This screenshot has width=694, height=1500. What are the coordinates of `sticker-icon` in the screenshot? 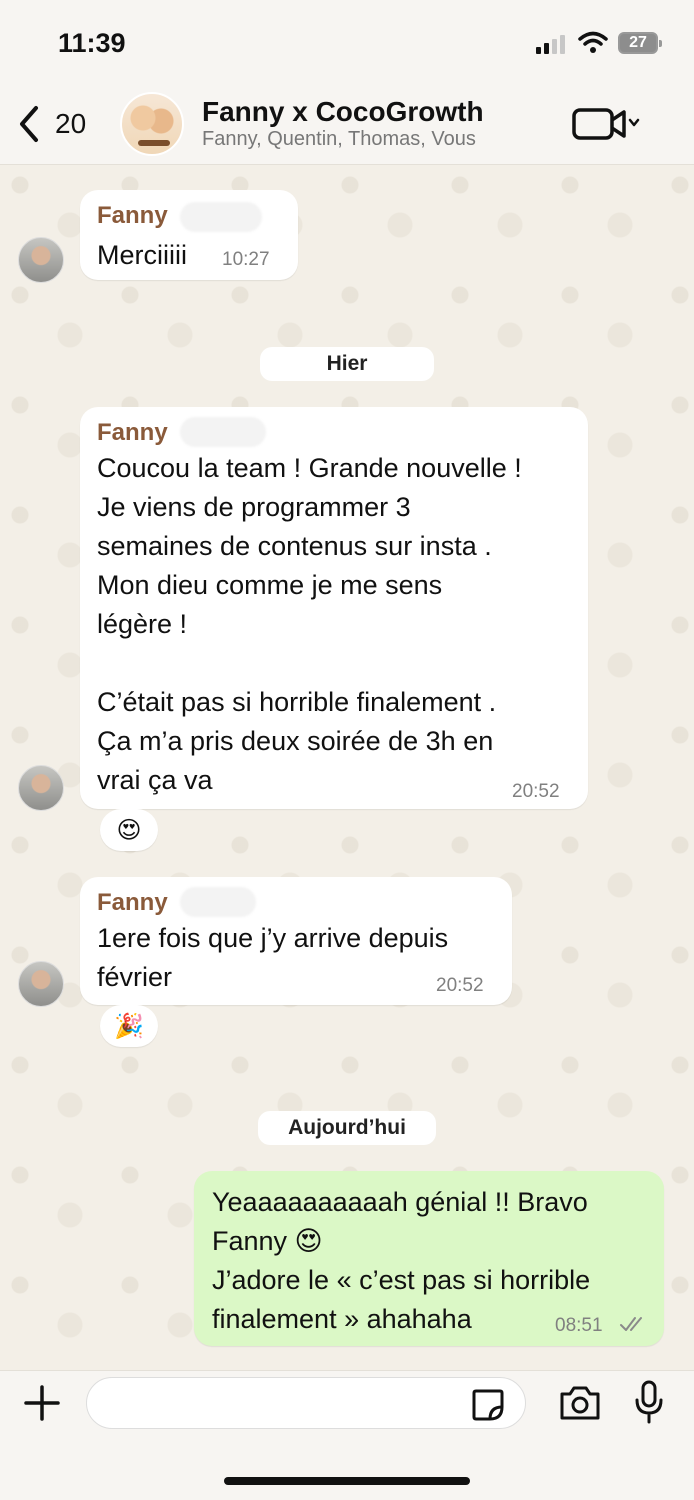 It's located at (488, 1405).